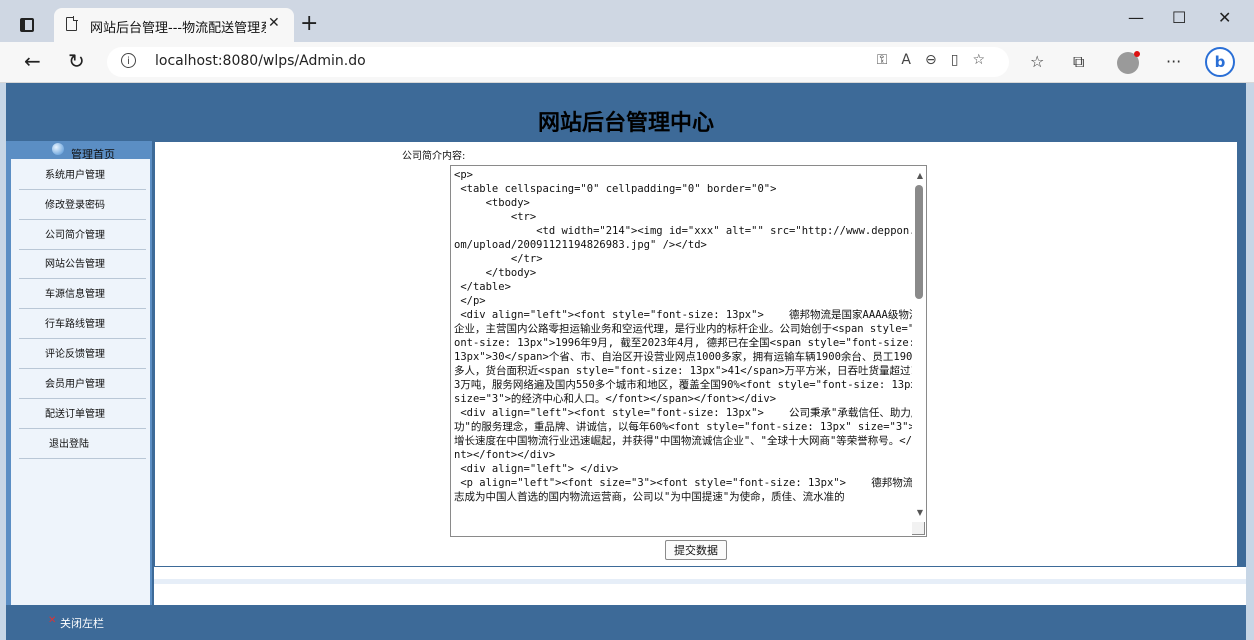 The image size is (1254, 640). Describe the element at coordinates (558, 62) in the screenshot. I see `url-field: i localhost:8080/wlps/Admin.do ⚿A⊖▯☆` at that location.